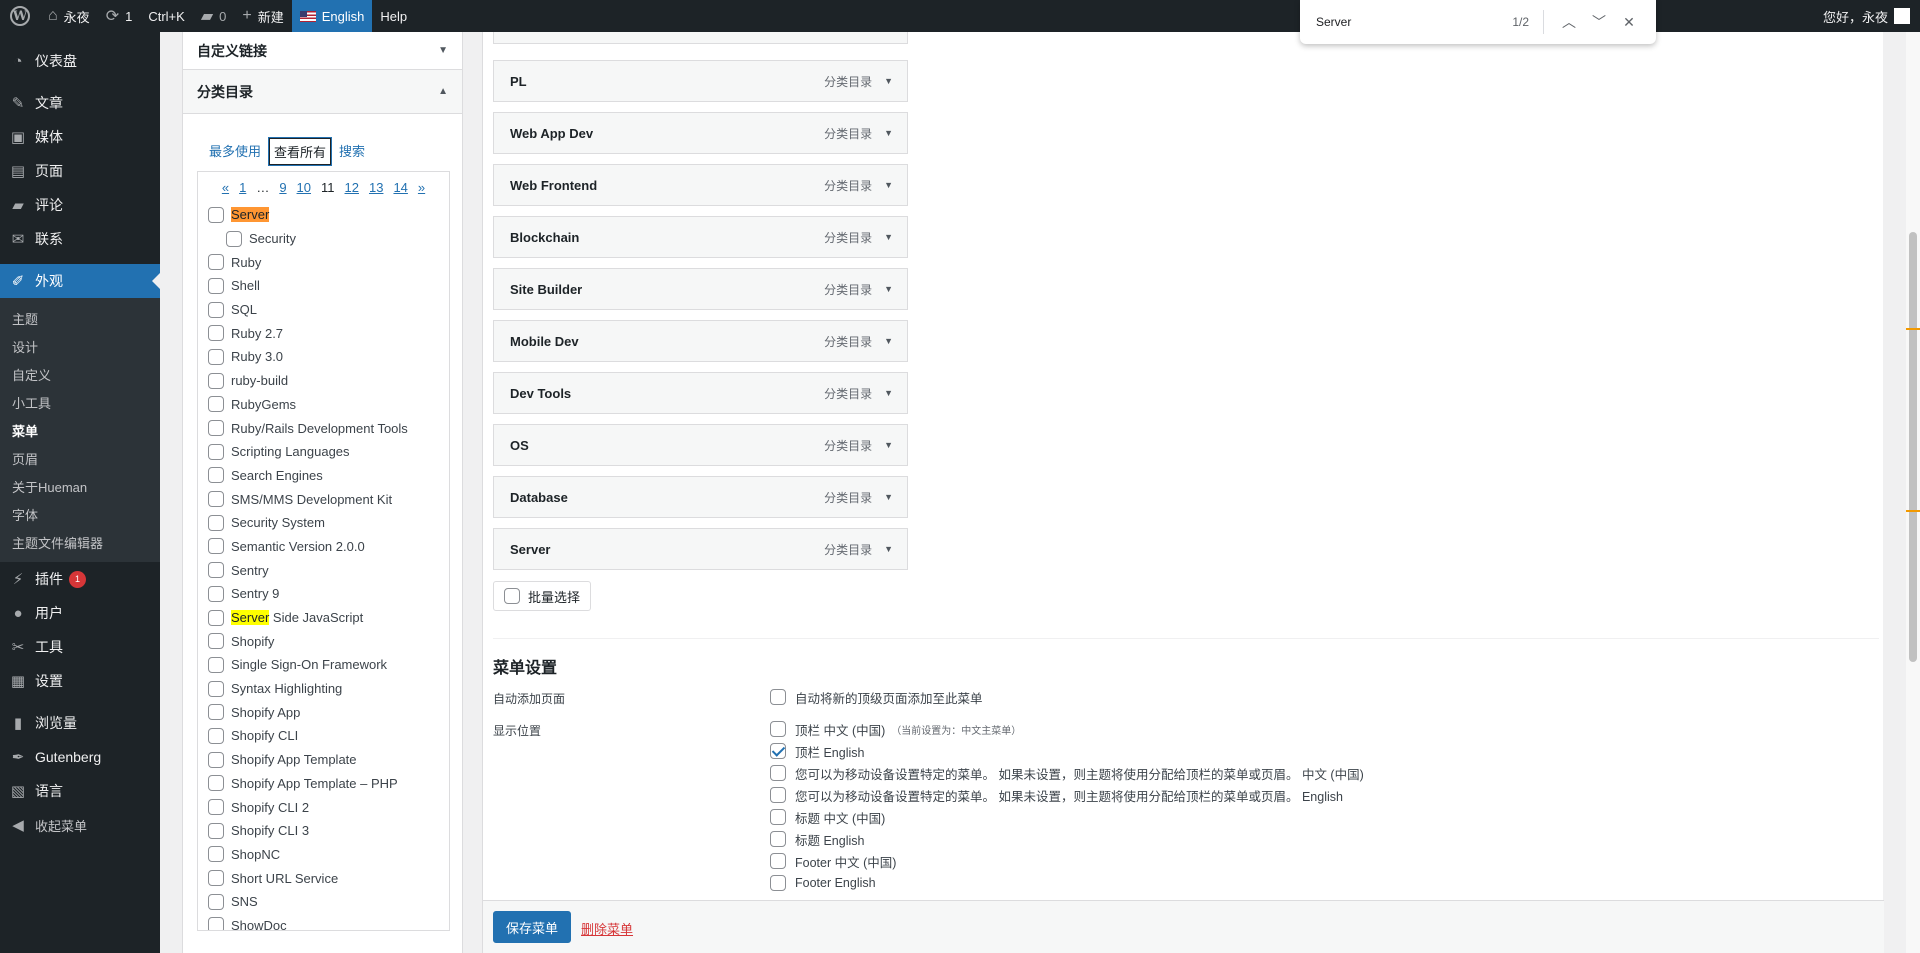 The image size is (1920, 953). What do you see at coordinates (323, 215) in the screenshot?
I see `category-item: Server` at bounding box center [323, 215].